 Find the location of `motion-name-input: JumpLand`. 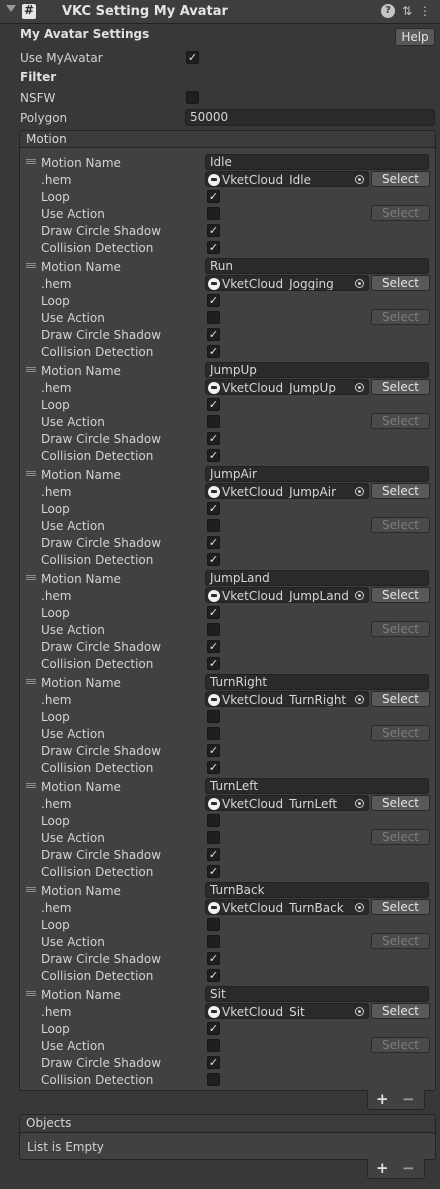

motion-name-input: JumpLand is located at coordinates (317, 578).